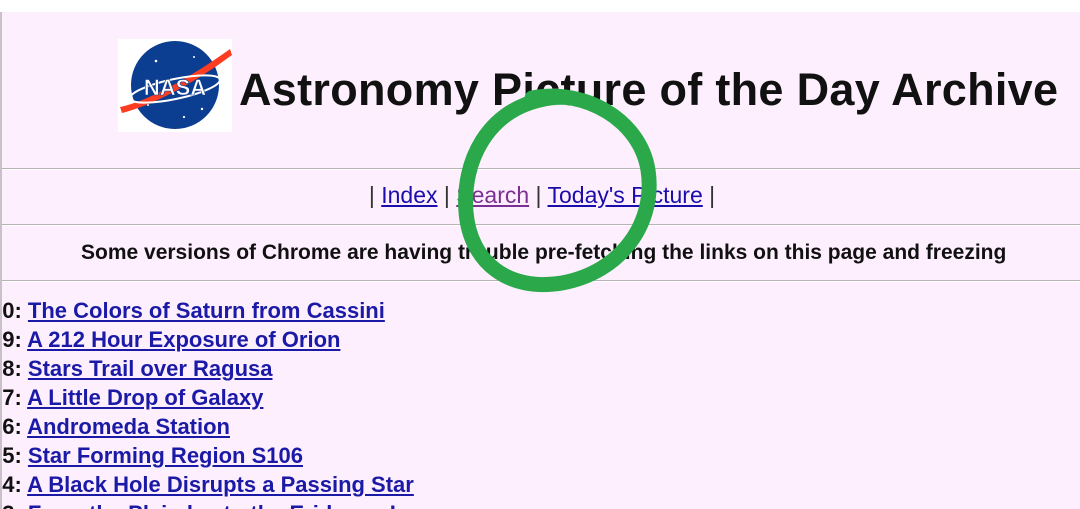  What do you see at coordinates (12, 368) in the screenshot?
I see `entry-date: 28:` at bounding box center [12, 368].